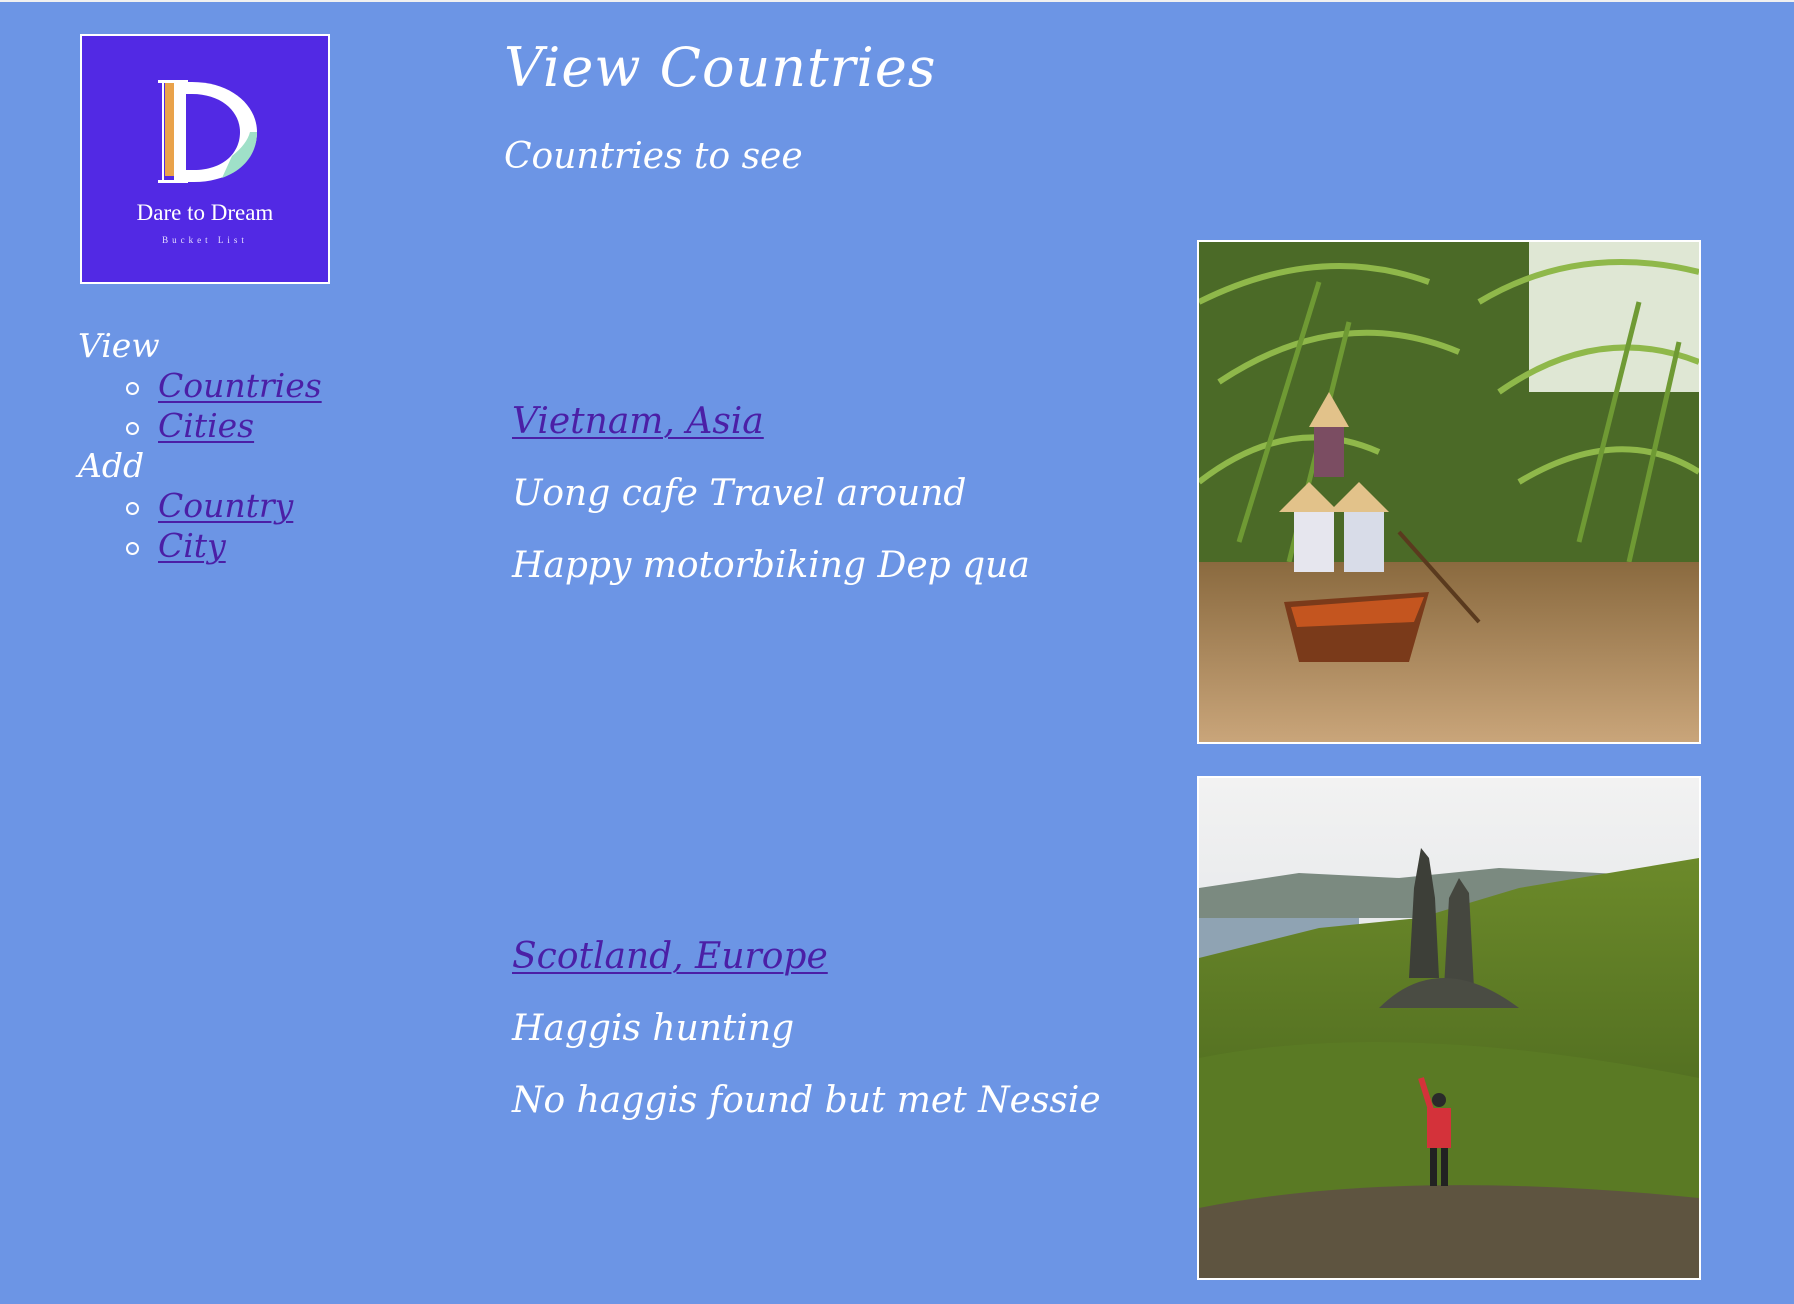 Image resolution: width=1794 pixels, height=1304 pixels. I want to click on country-note: No haggis found but met Nessie, so click(806, 1100).